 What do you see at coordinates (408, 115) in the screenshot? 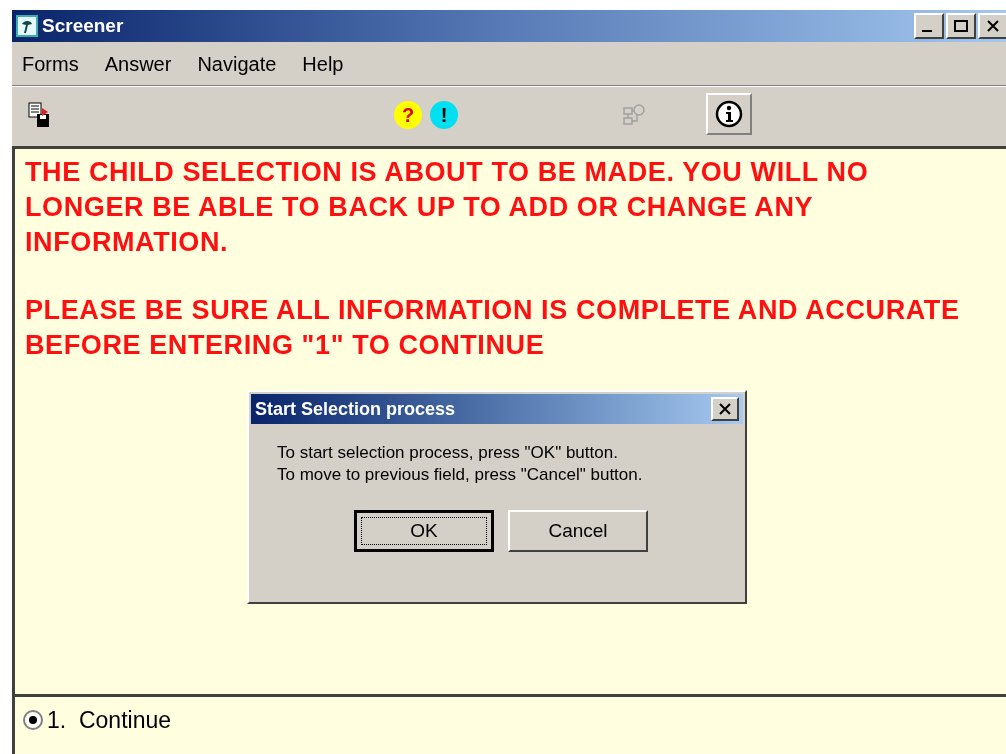
I see `help-icon: ?` at bounding box center [408, 115].